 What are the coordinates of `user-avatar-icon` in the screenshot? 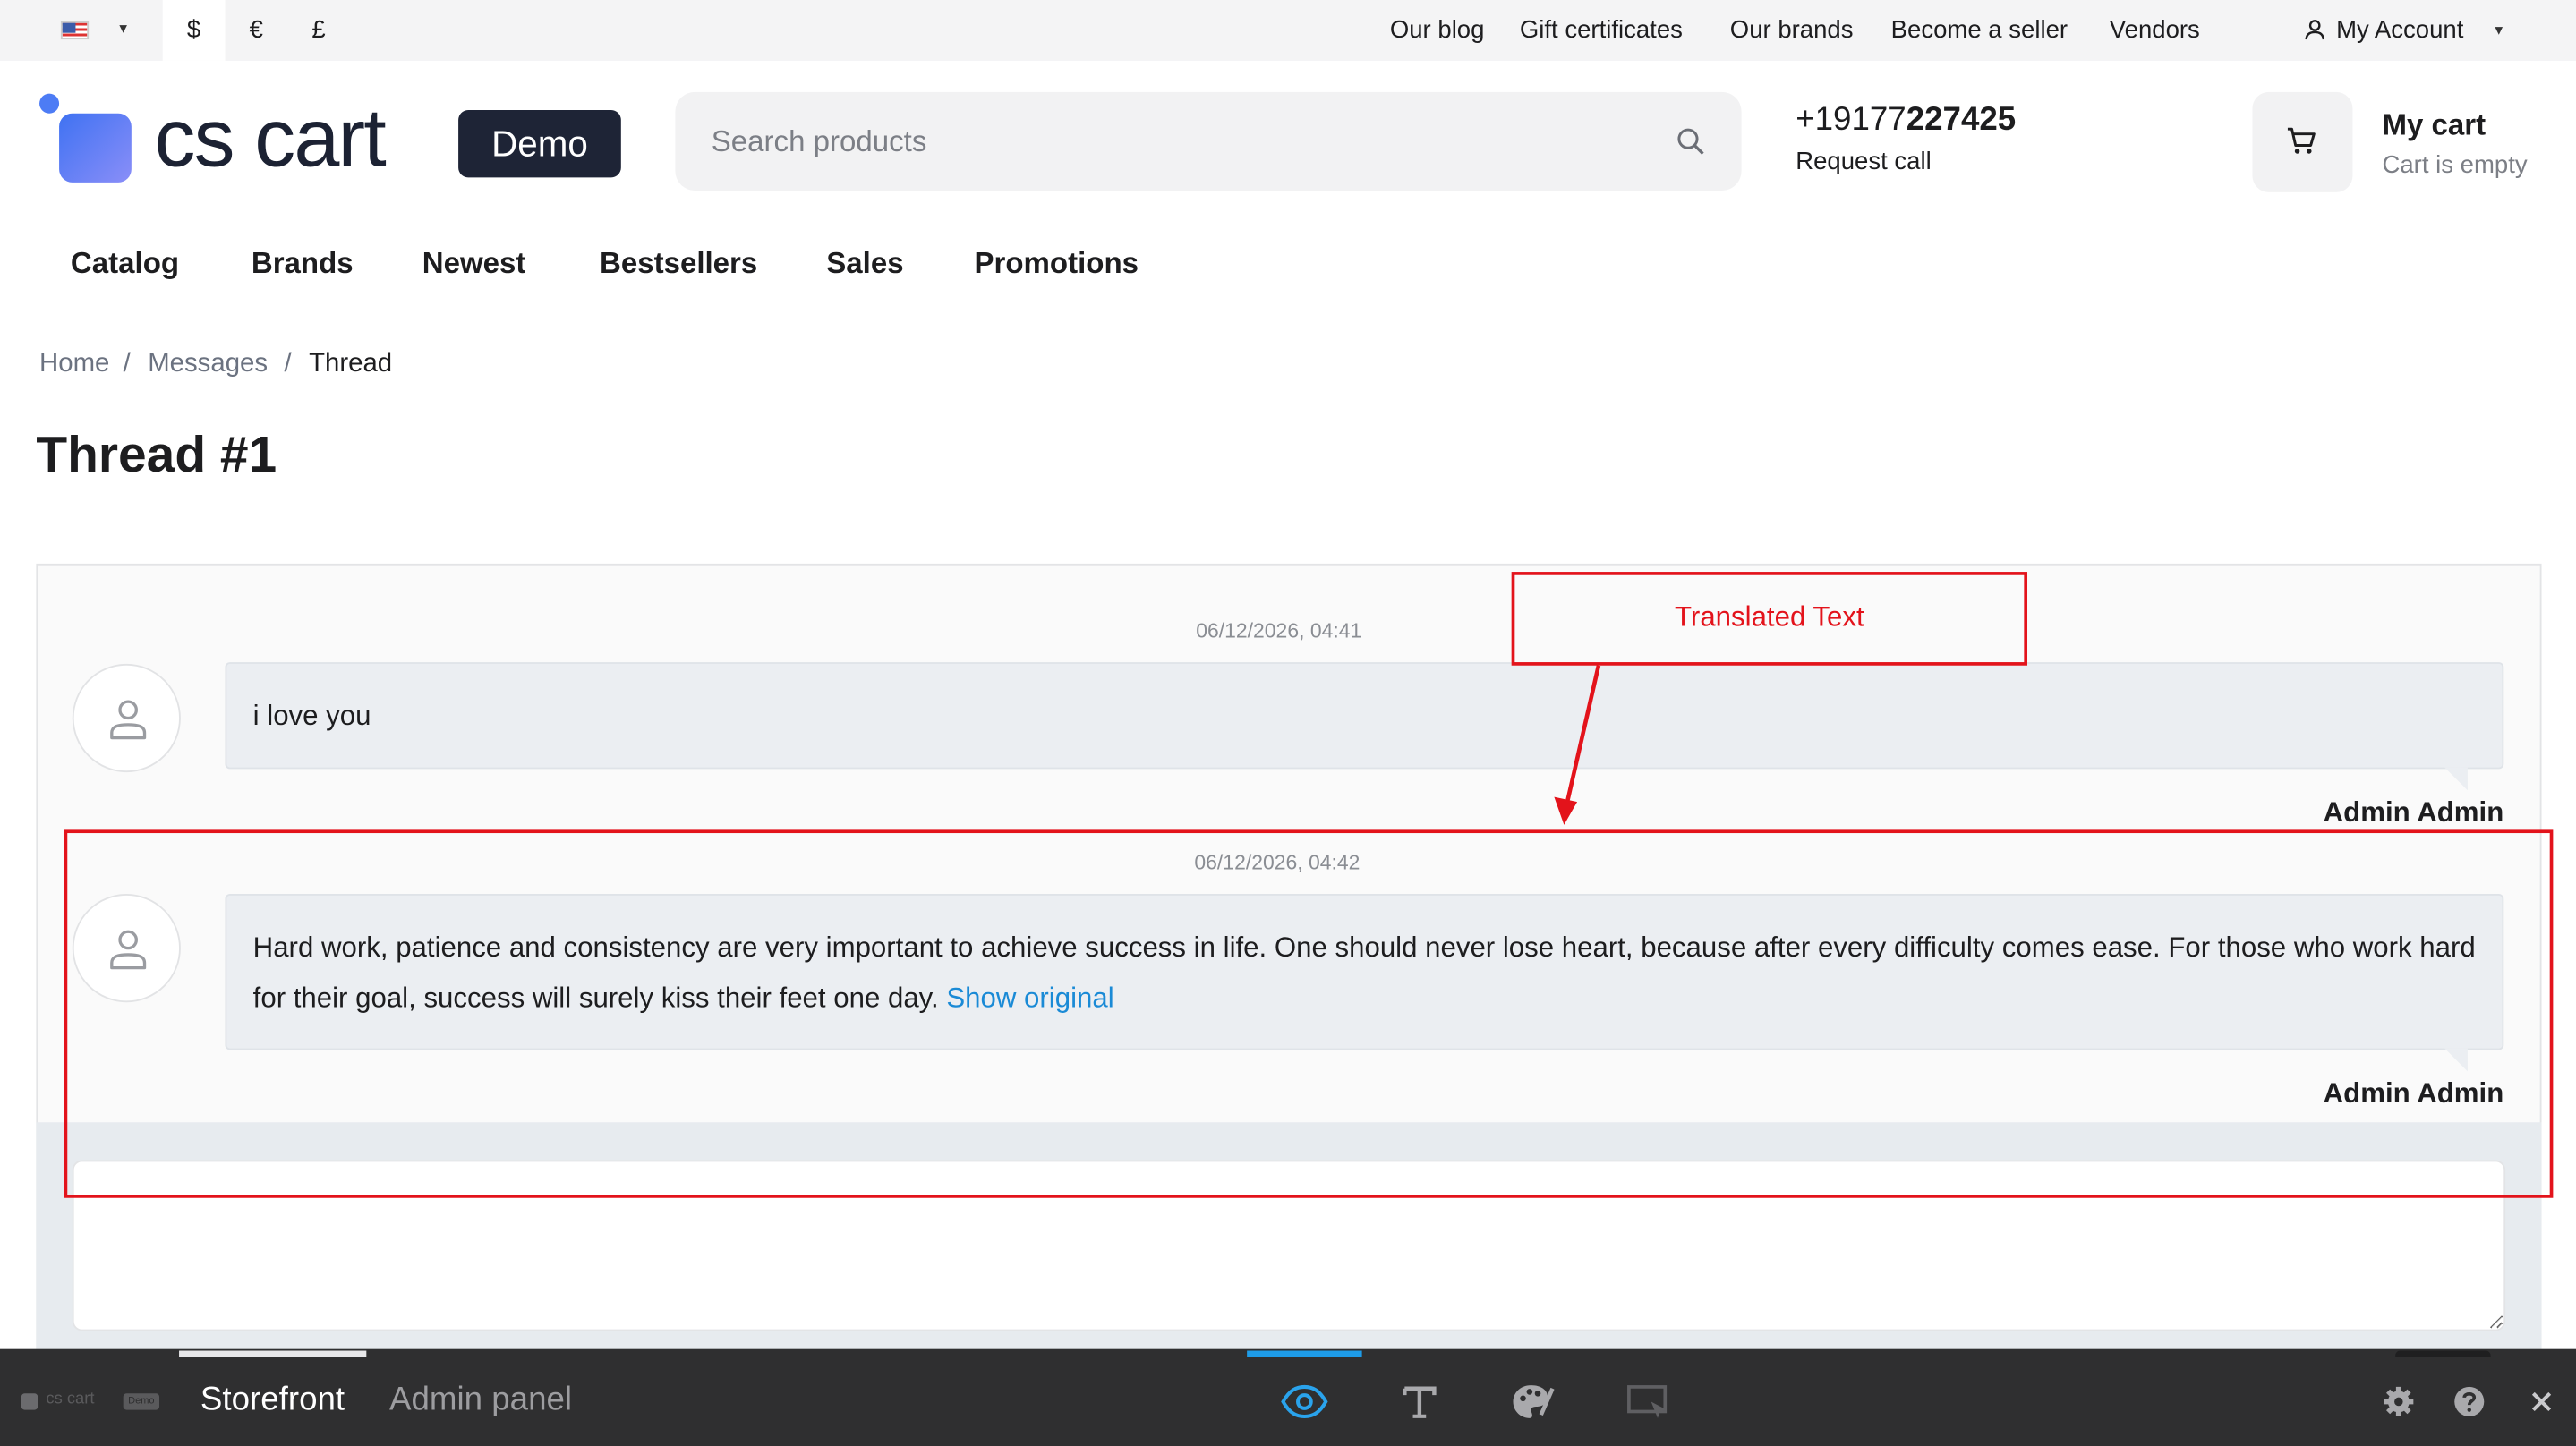 It's located at (128, 720).